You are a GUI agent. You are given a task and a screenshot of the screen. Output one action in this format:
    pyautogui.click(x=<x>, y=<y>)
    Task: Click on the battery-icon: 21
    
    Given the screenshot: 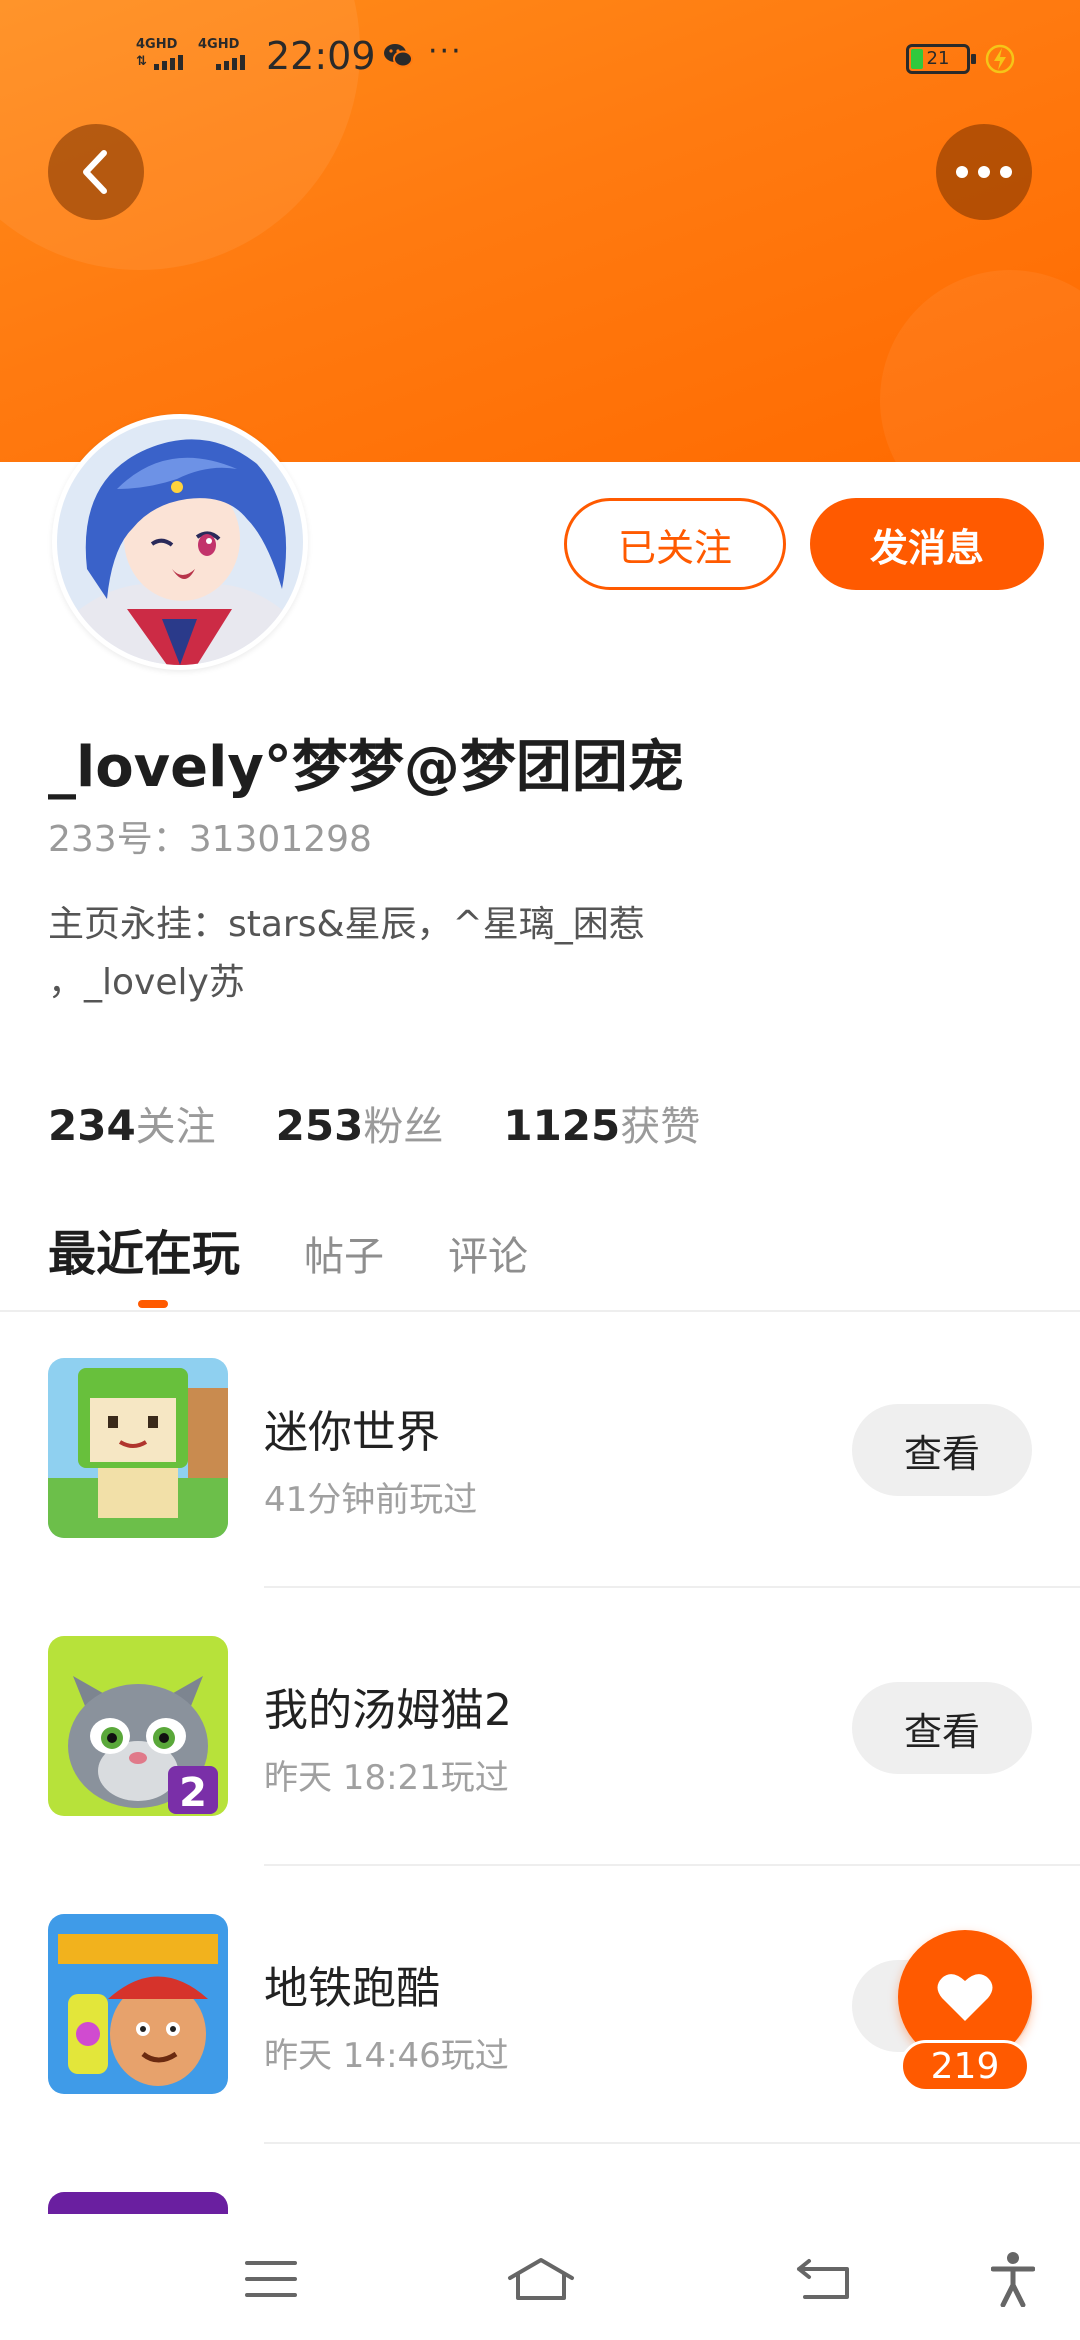 What is the action you would take?
    pyautogui.click(x=941, y=59)
    